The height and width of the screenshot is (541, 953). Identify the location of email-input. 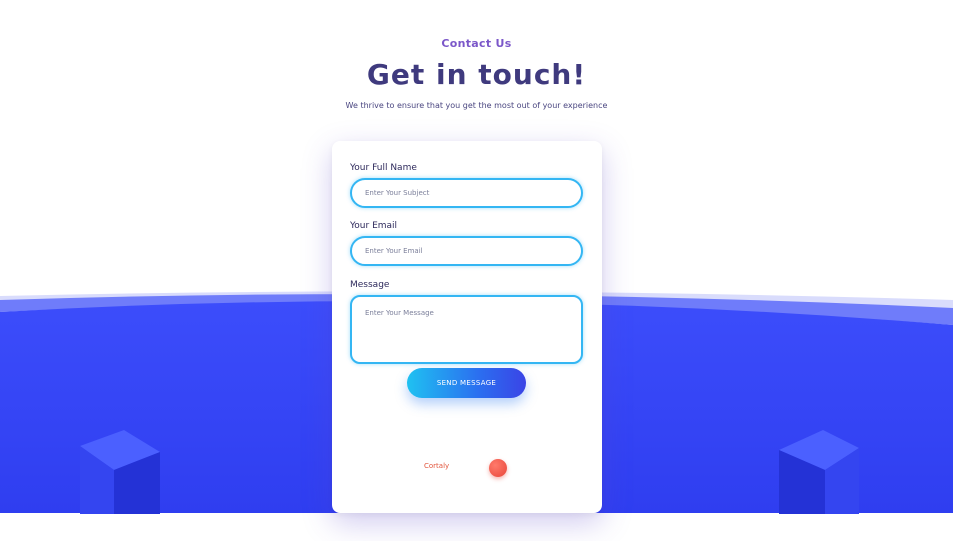
(466, 251).